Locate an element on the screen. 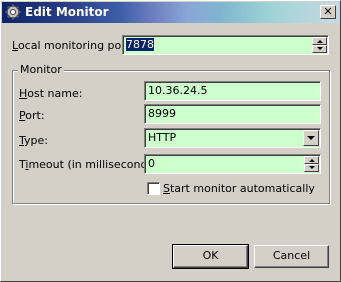 This screenshot has width=341, height=282. monitor-group-title: Monitor is located at coordinates (41, 69).